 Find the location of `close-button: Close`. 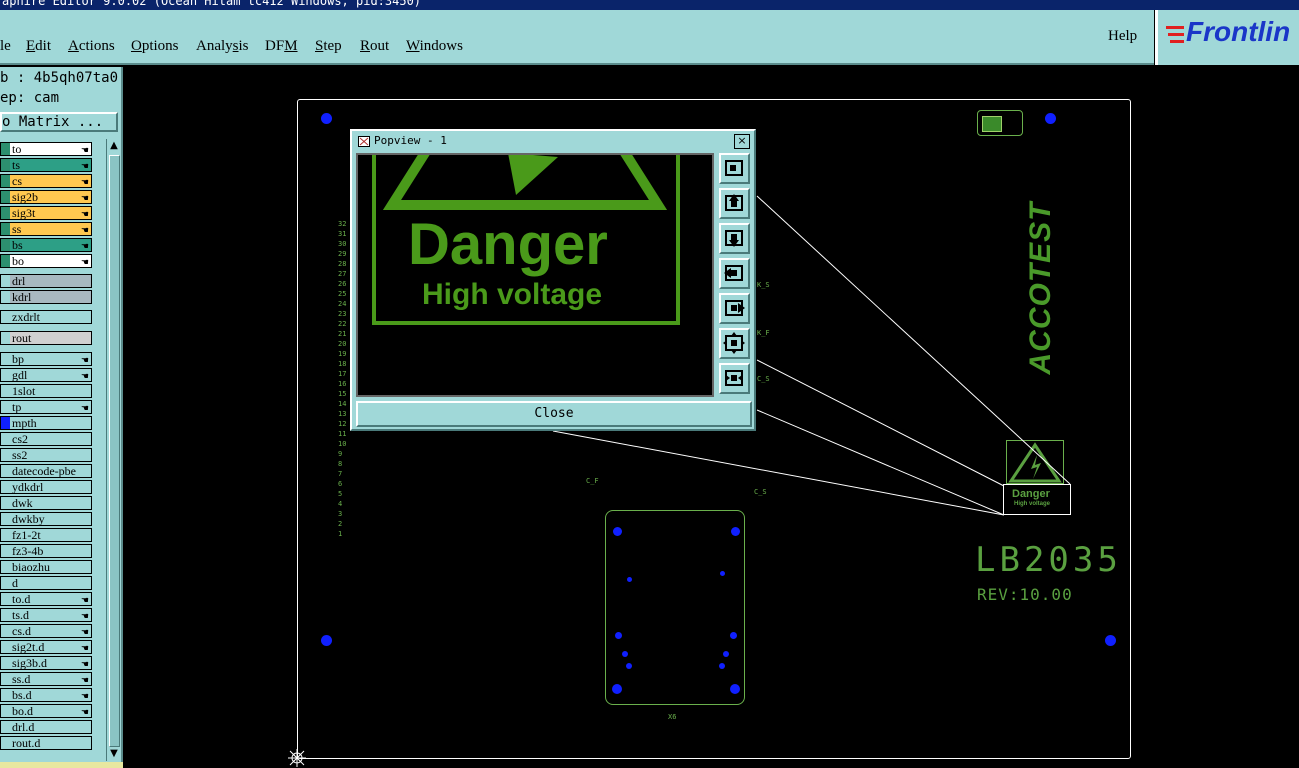

close-button: Close is located at coordinates (554, 414).